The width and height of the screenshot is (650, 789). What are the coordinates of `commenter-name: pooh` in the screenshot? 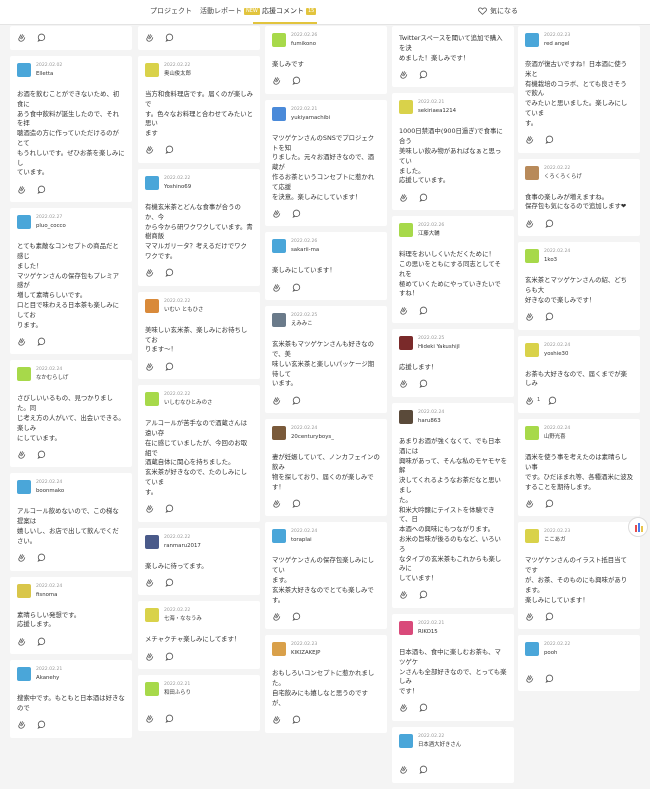 It's located at (557, 653).